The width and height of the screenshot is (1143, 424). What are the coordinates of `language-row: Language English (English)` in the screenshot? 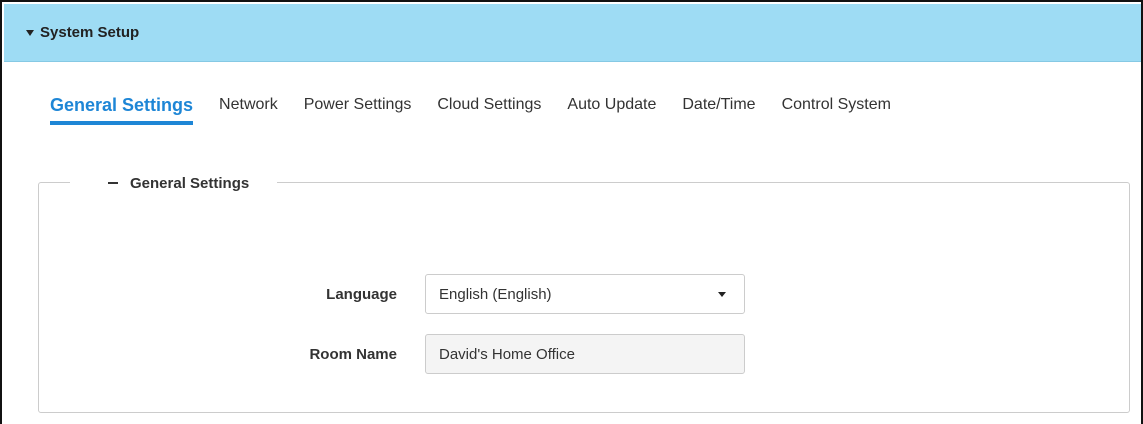 It's located at (511, 294).